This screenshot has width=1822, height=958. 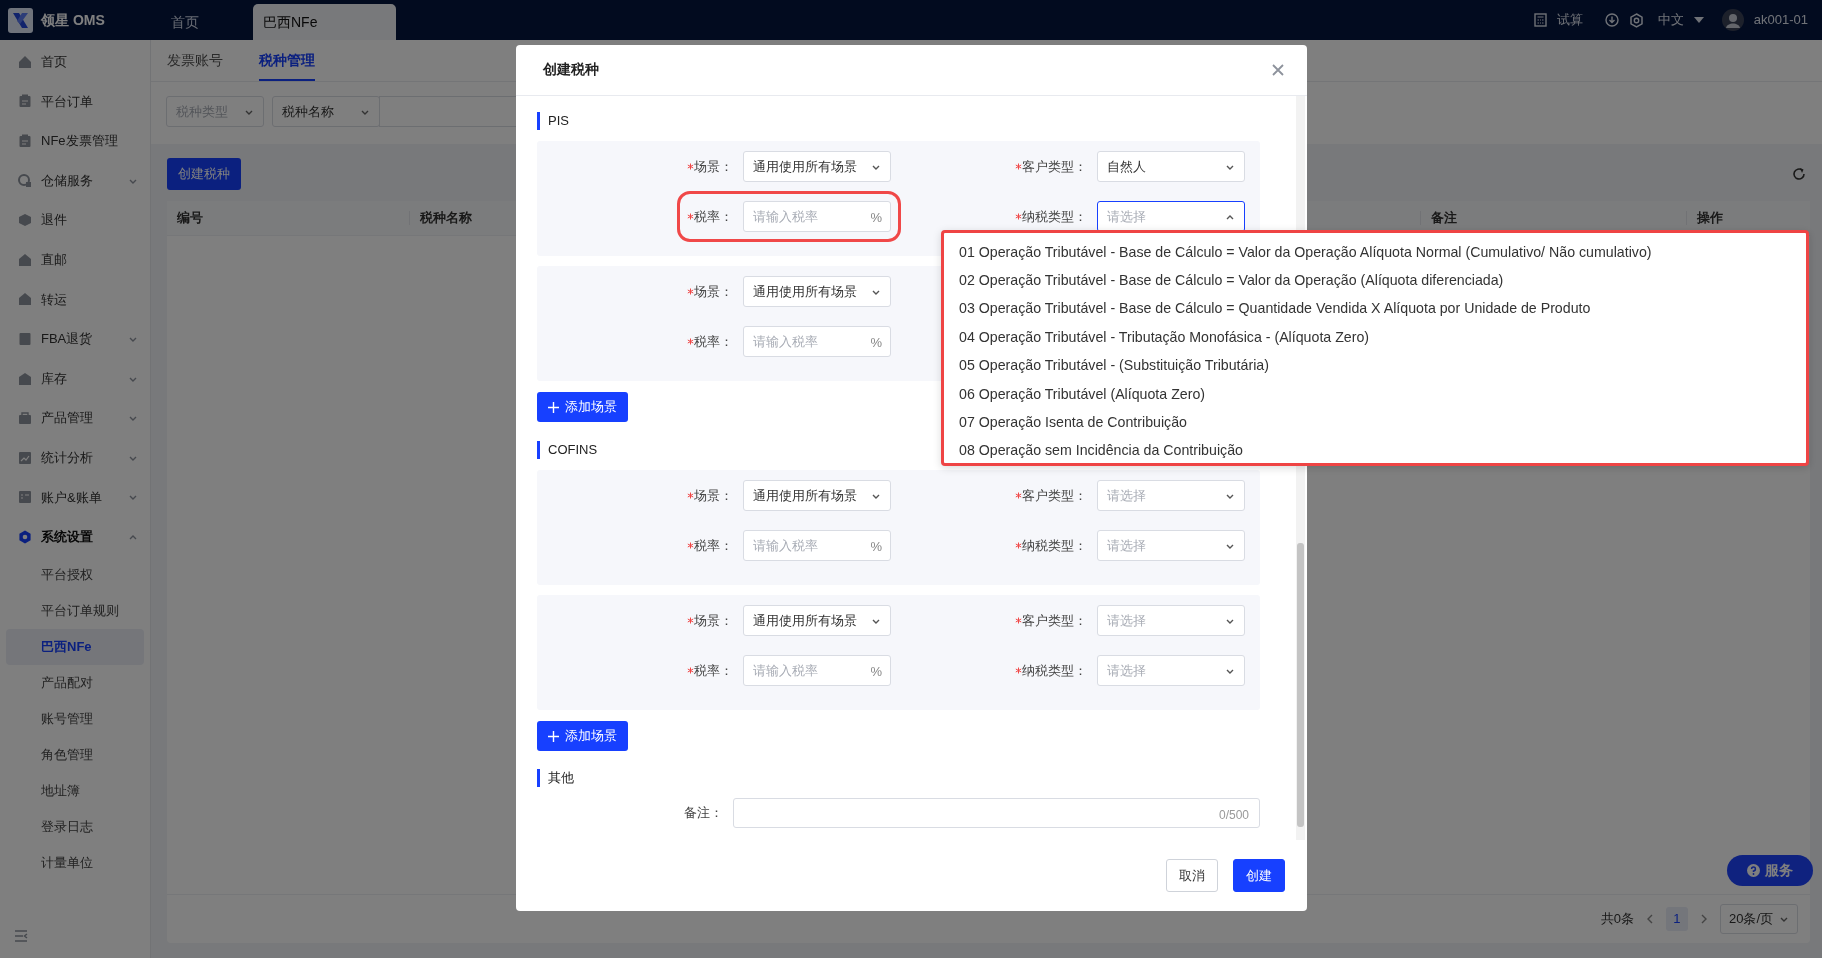 What do you see at coordinates (1617, 919) in the screenshot?
I see `total-count: 共0条` at bounding box center [1617, 919].